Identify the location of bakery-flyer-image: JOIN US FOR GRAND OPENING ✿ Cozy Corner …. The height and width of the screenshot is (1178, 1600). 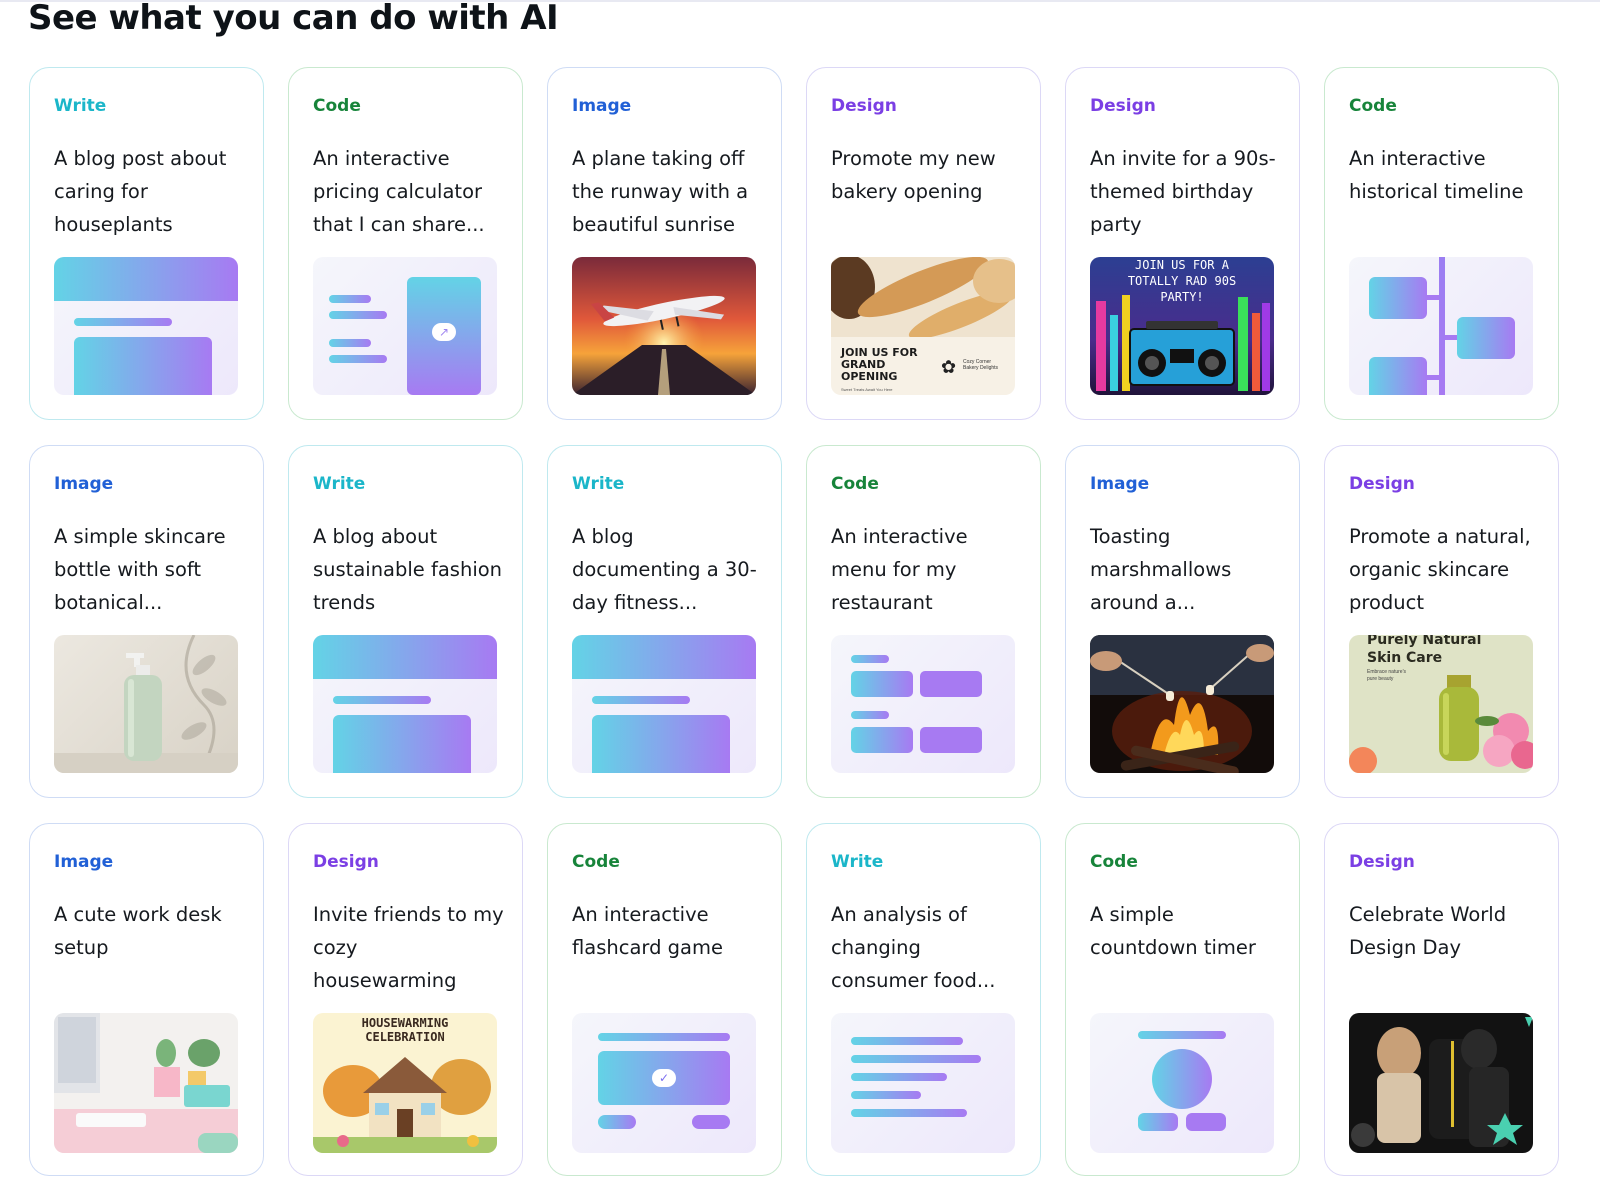
(923, 326).